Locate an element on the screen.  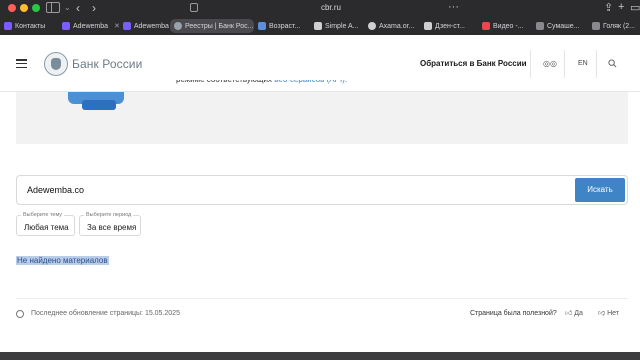
back-icon: ‹ is located at coordinates (78, 8).